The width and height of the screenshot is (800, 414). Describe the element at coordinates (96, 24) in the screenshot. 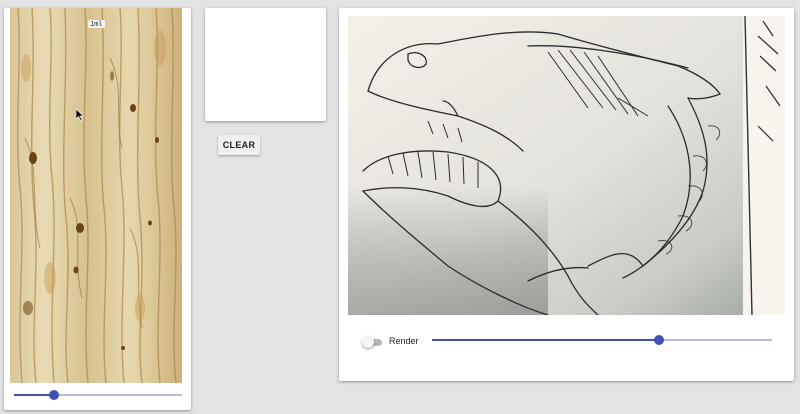

I see `wood-tag-text: 1ml` at that location.